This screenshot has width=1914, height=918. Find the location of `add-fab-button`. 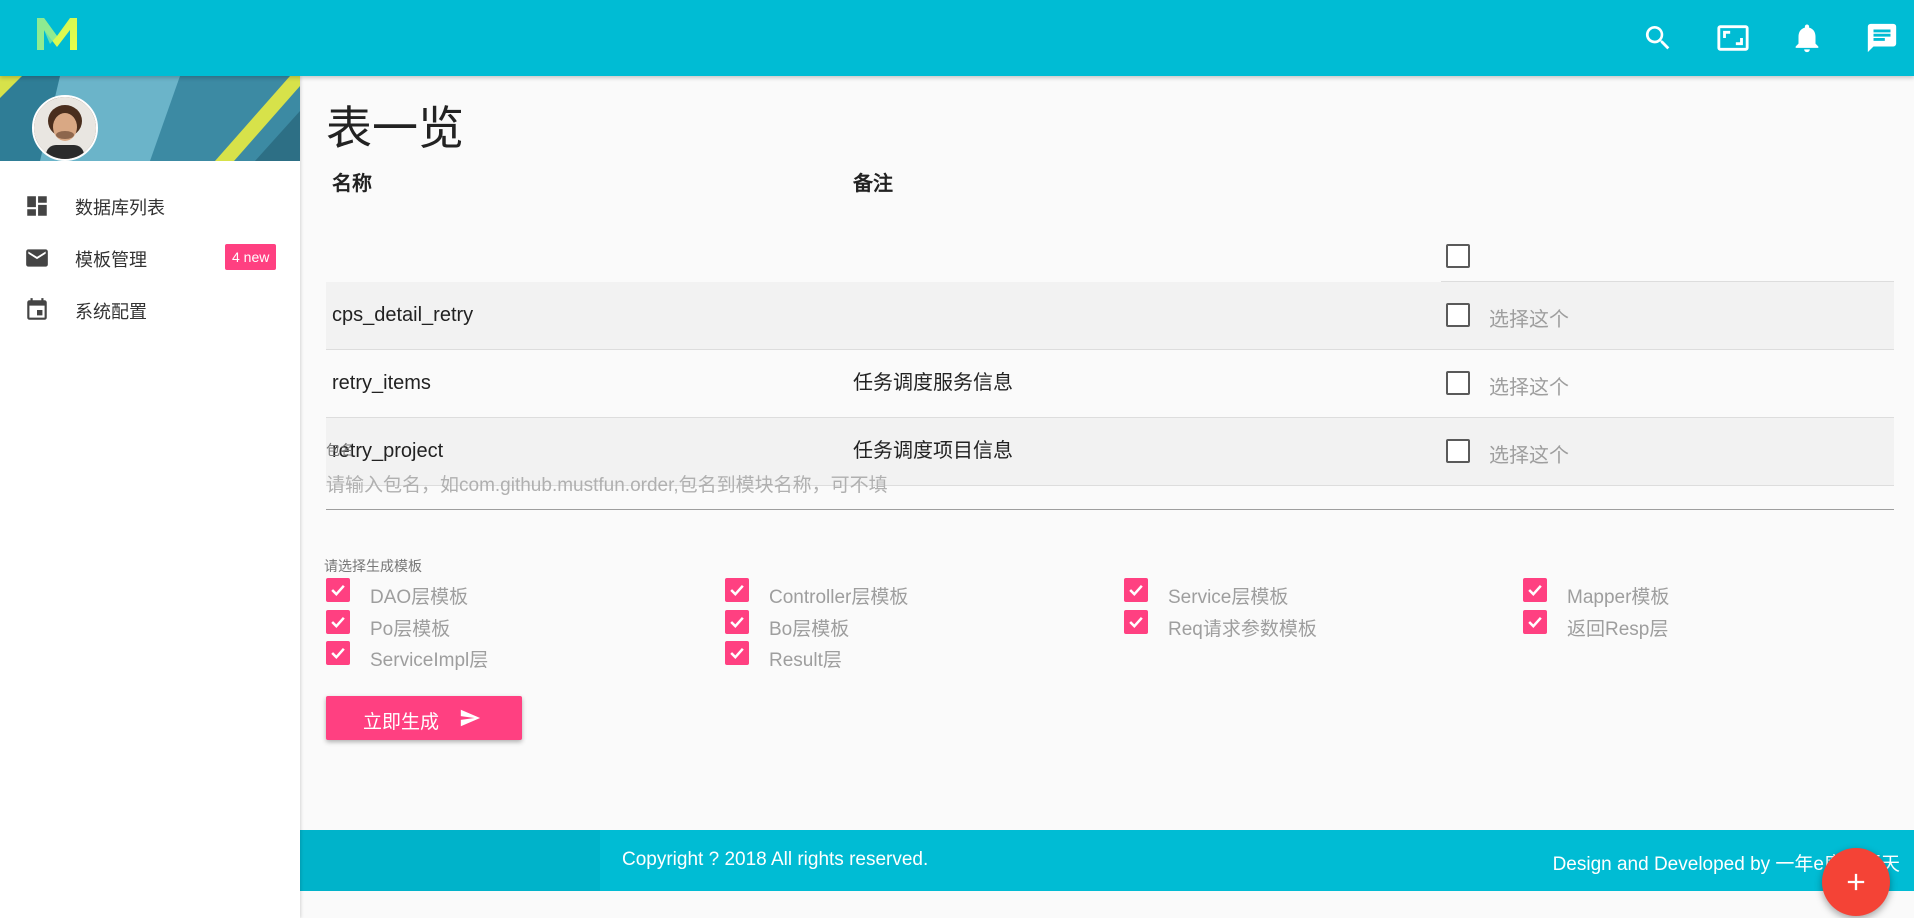

add-fab-button is located at coordinates (1856, 882).